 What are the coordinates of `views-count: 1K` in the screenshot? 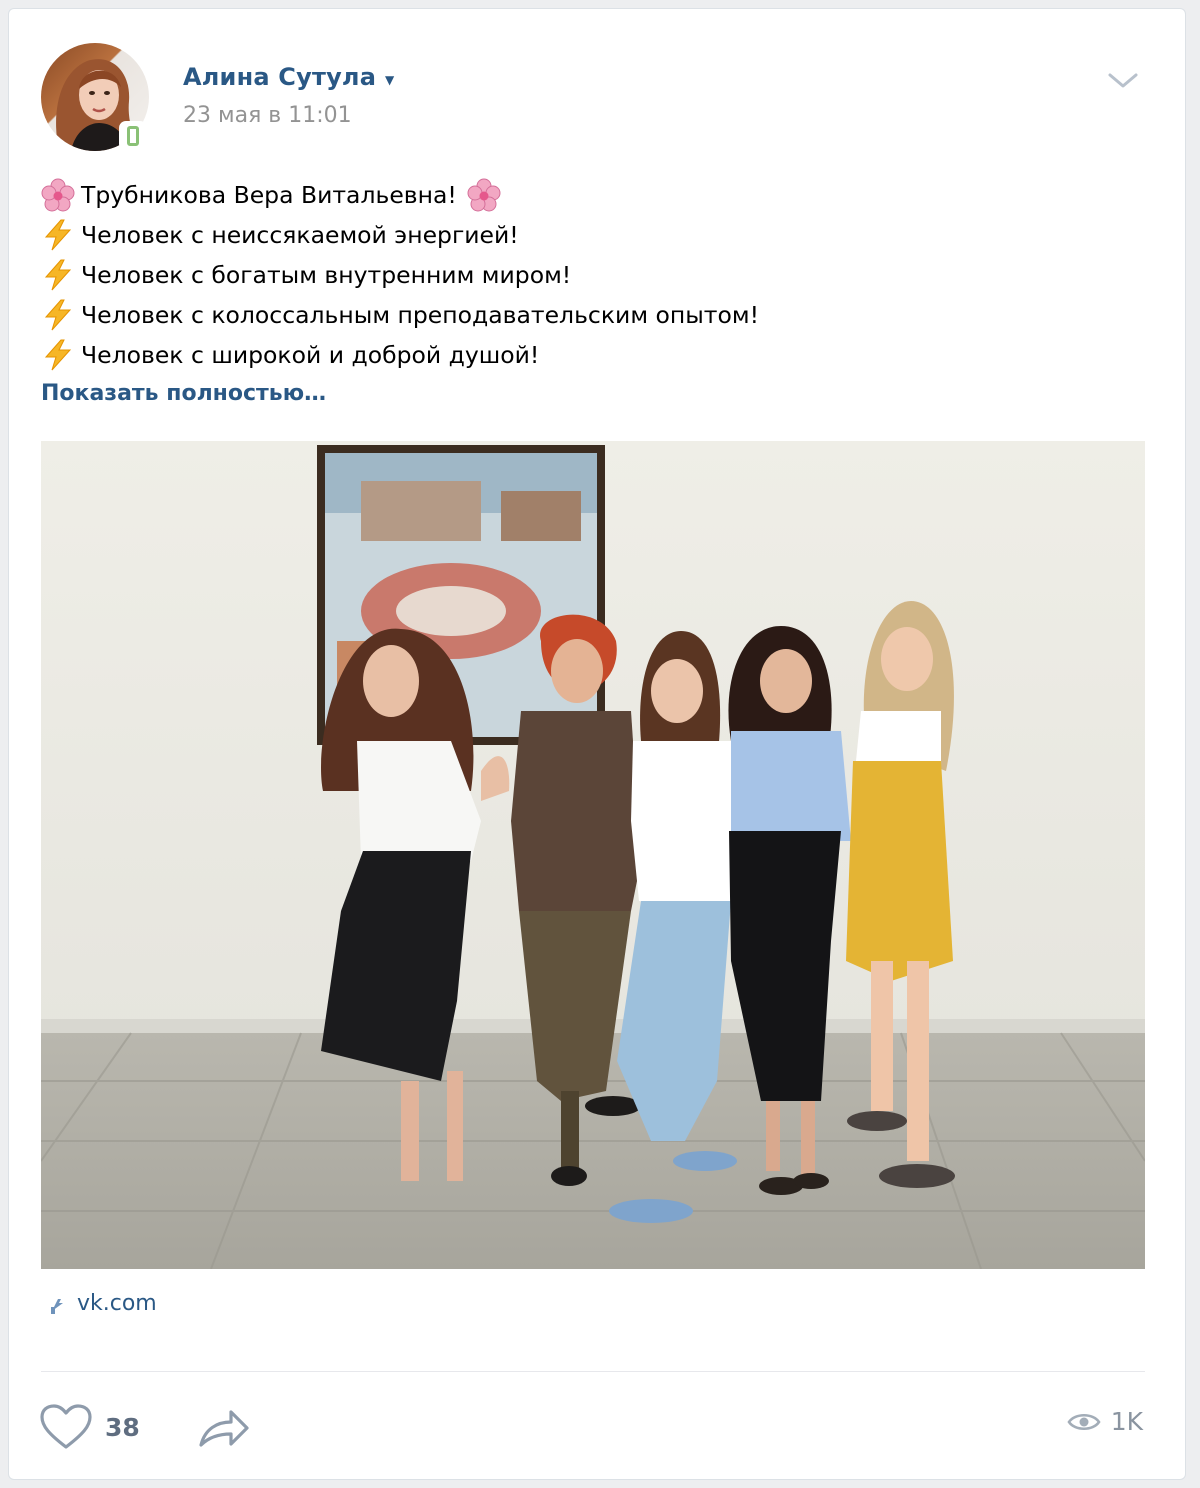 It's located at (1126, 1421).